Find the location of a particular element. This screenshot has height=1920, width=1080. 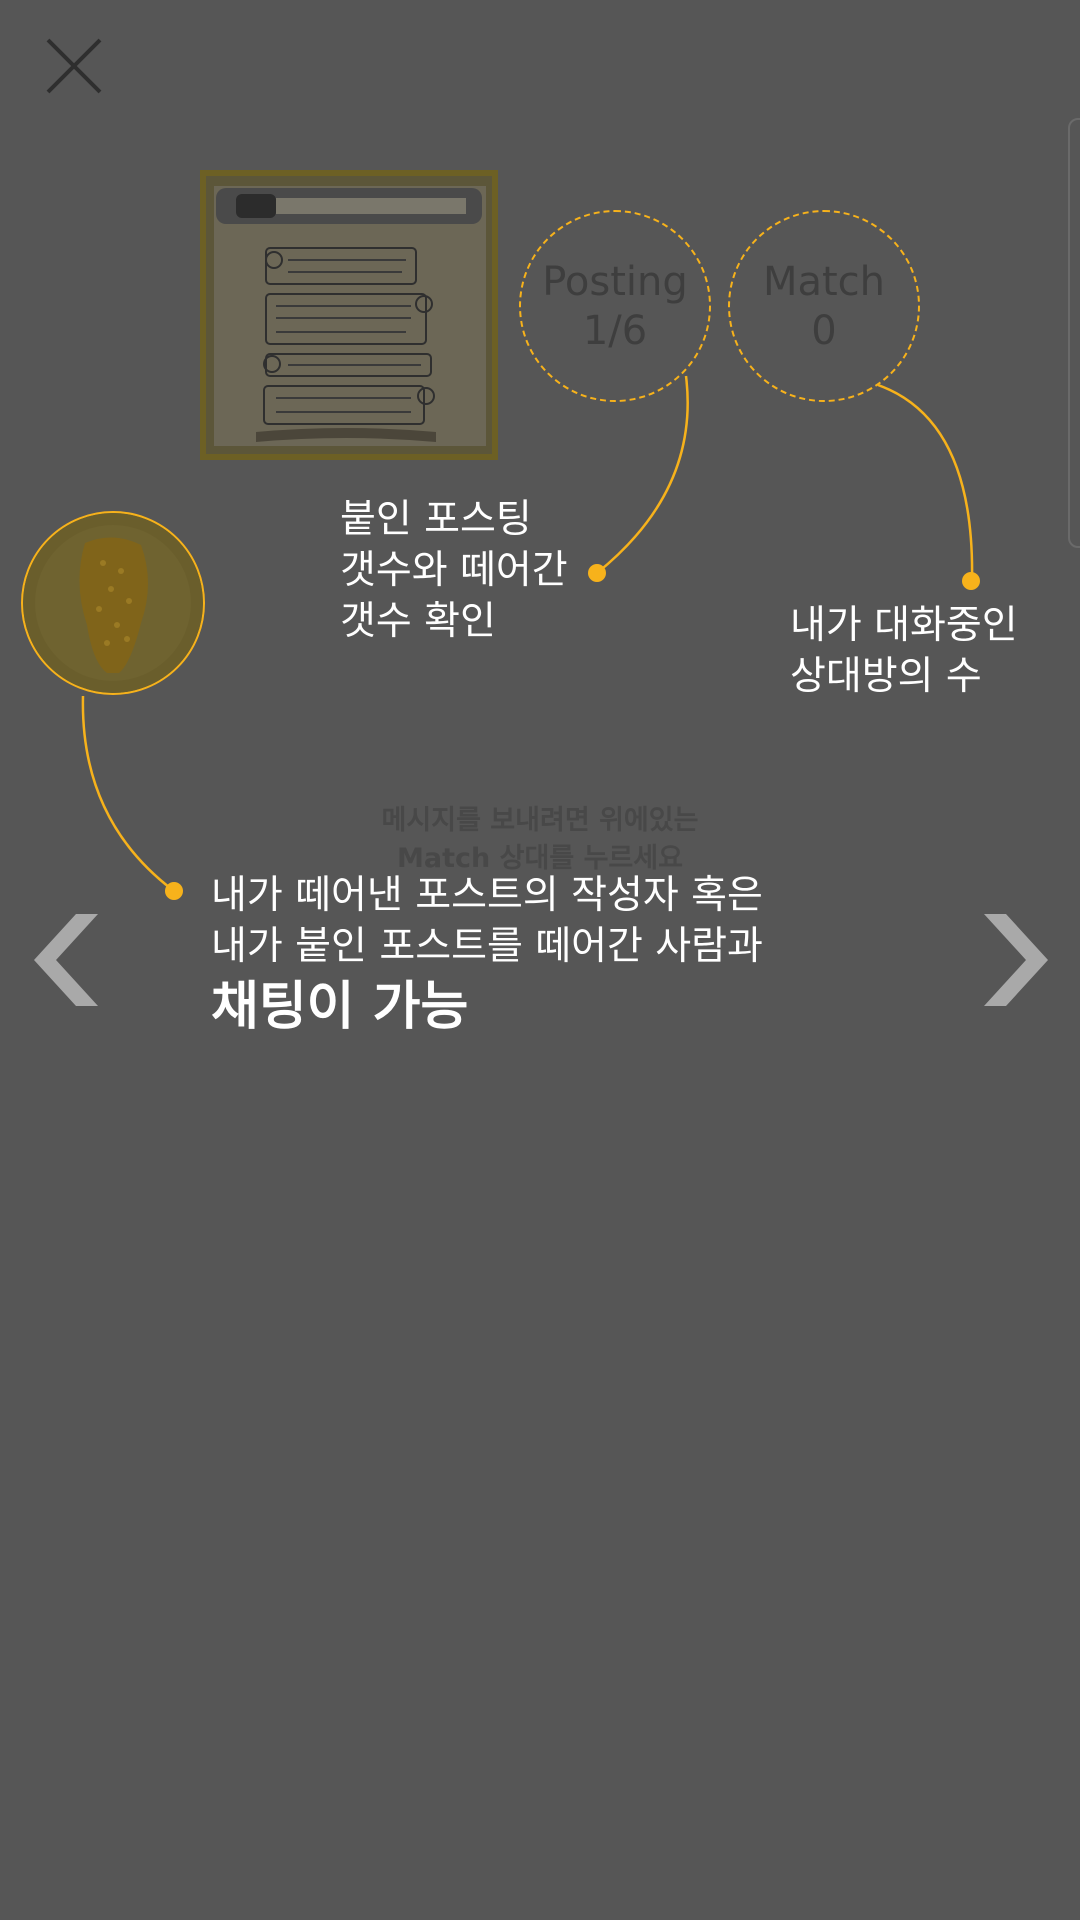

posting-callout-line1: 붙인 포스팅 is located at coordinates (436, 519).